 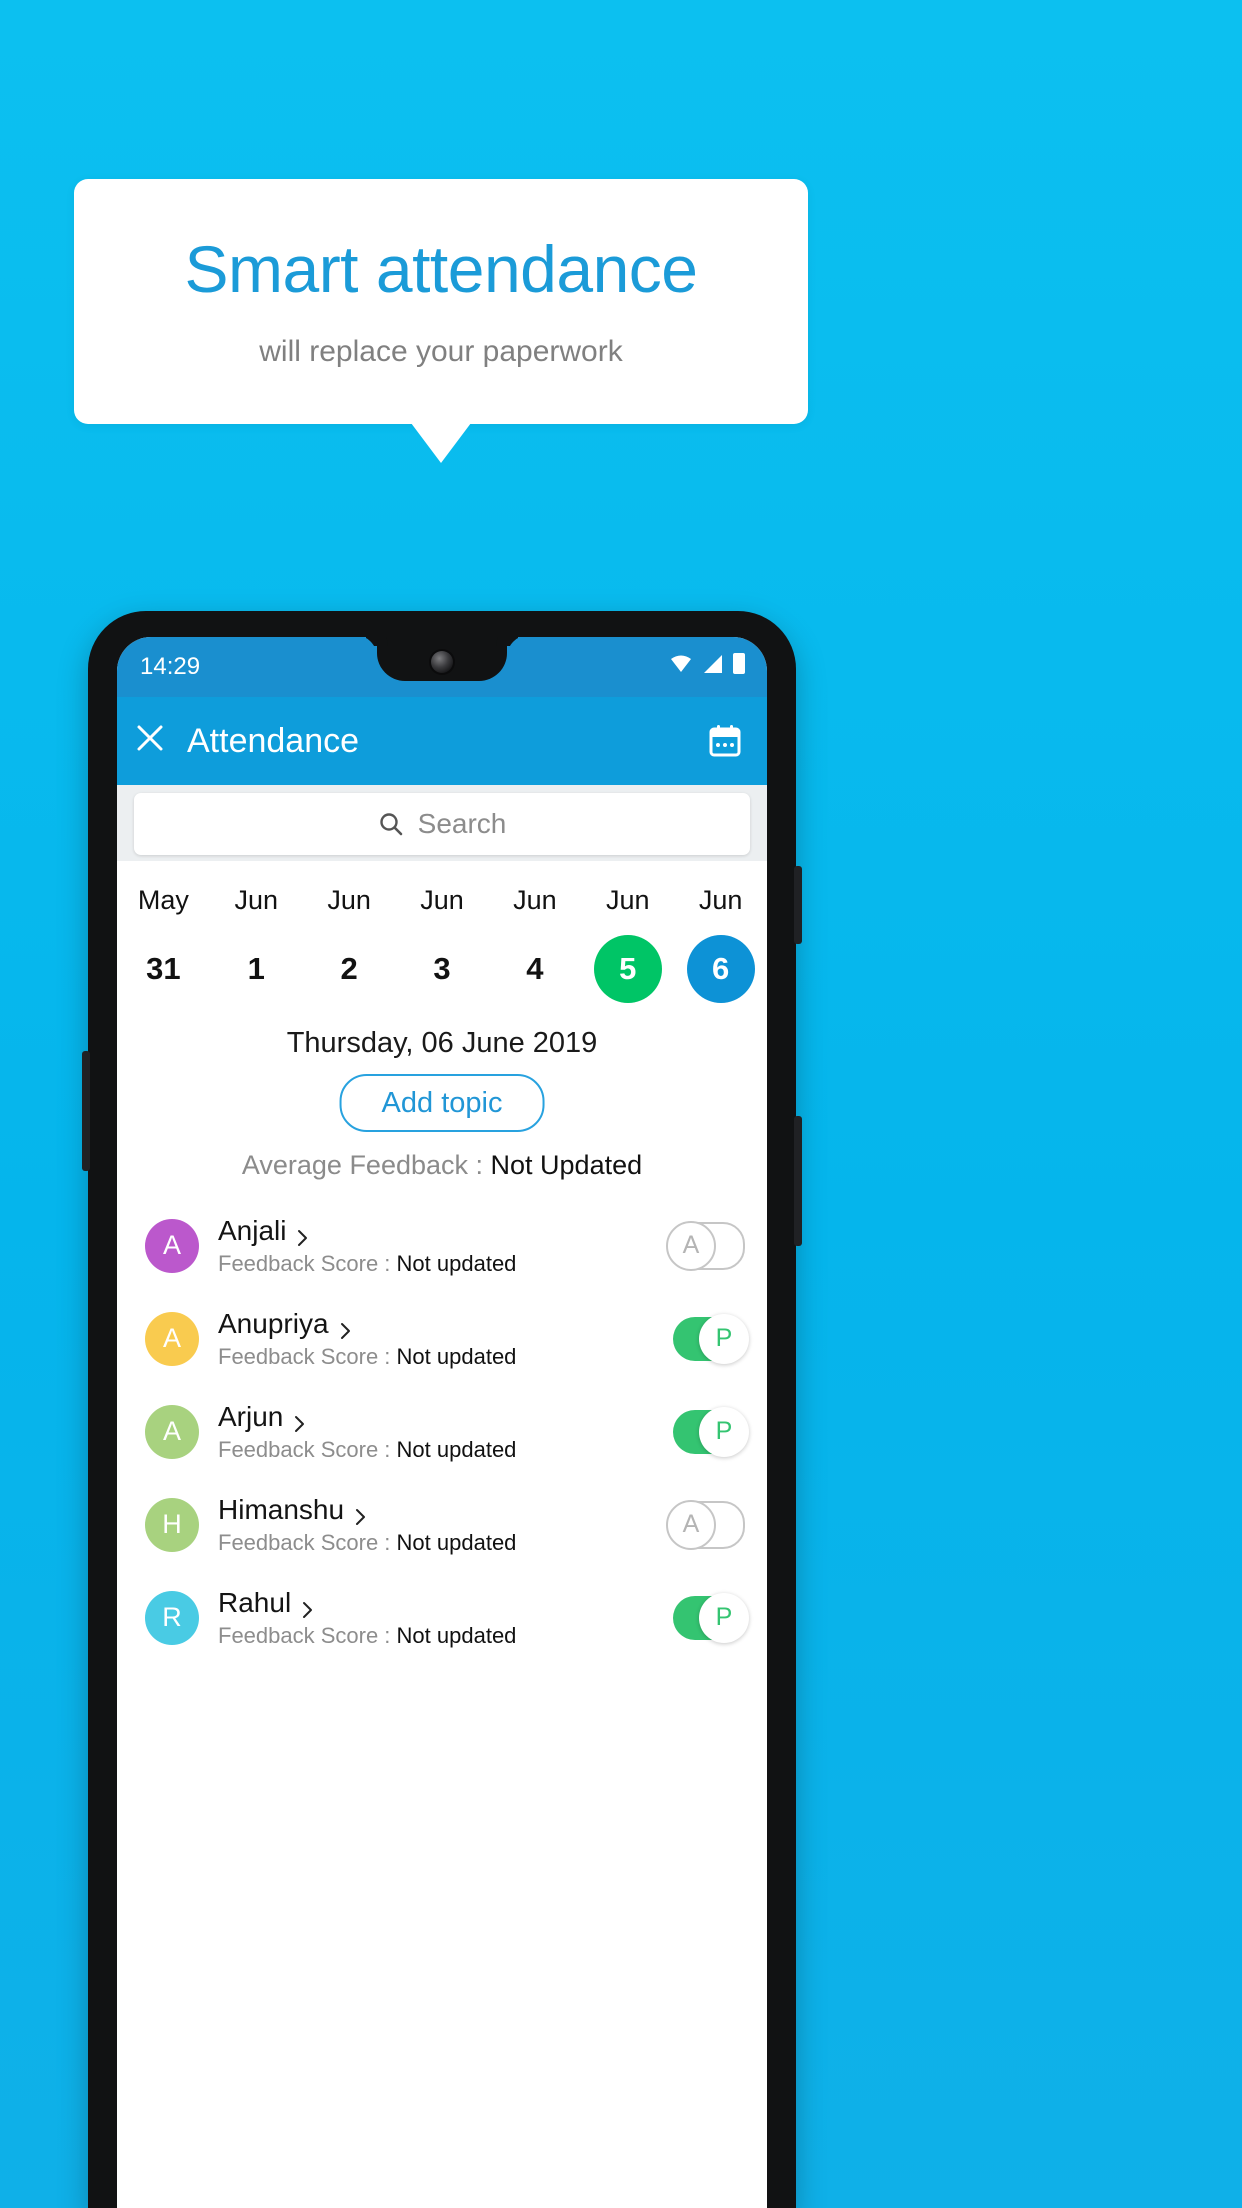 What do you see at coordinates (86, 1111) in the screenshot?
I see `phone-button-left` at bounding box center [86, 1111].